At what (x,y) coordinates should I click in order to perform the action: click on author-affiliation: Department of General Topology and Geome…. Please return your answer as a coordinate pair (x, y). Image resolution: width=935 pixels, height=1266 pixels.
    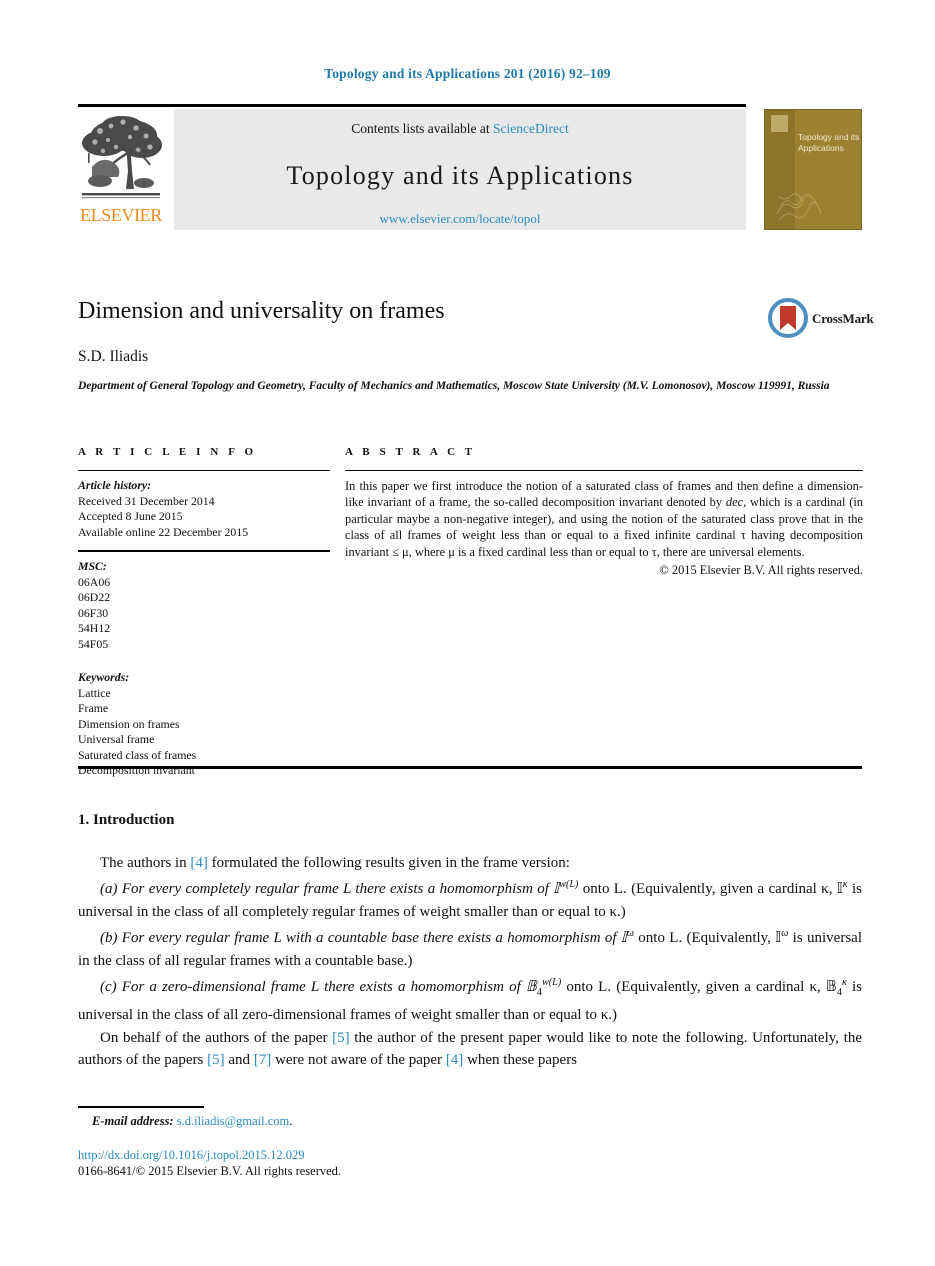
    Looking at the image, I should click on (454, 386).